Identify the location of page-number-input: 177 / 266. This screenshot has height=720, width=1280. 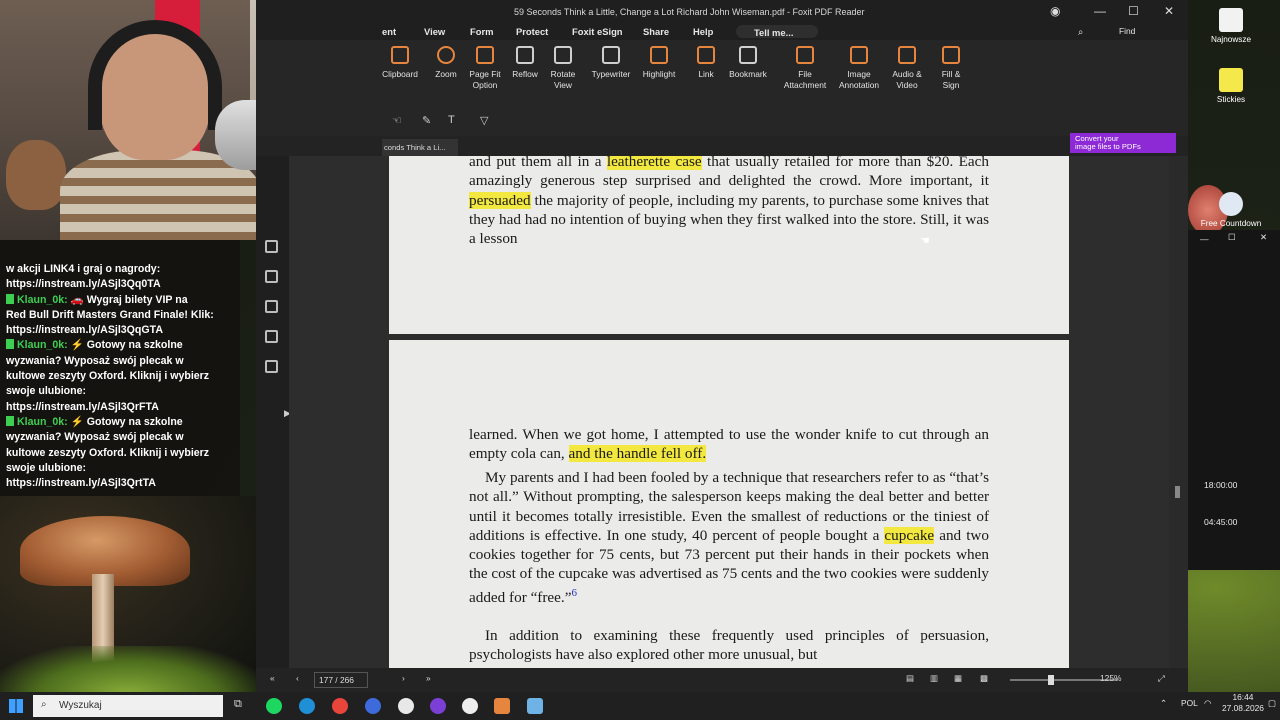
(341, 680).